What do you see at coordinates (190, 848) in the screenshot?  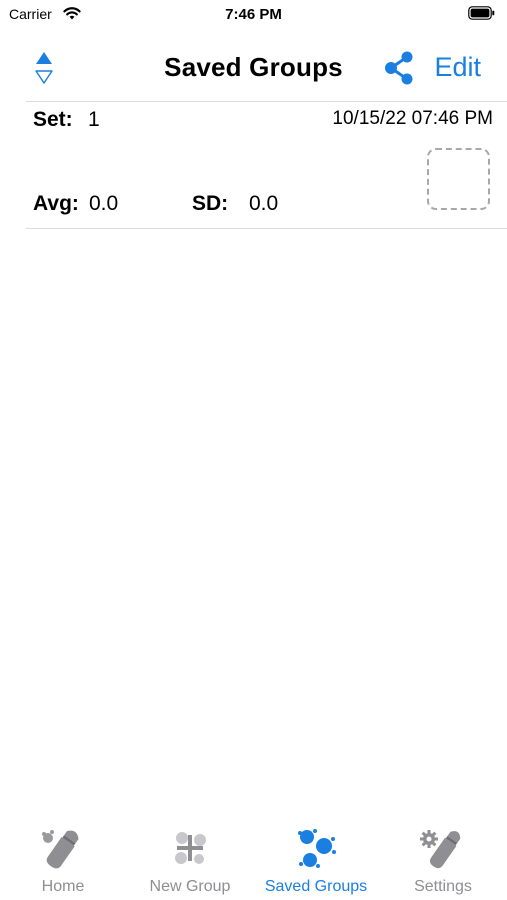 I see `new-group-icon` at bounding box center [190, 848].